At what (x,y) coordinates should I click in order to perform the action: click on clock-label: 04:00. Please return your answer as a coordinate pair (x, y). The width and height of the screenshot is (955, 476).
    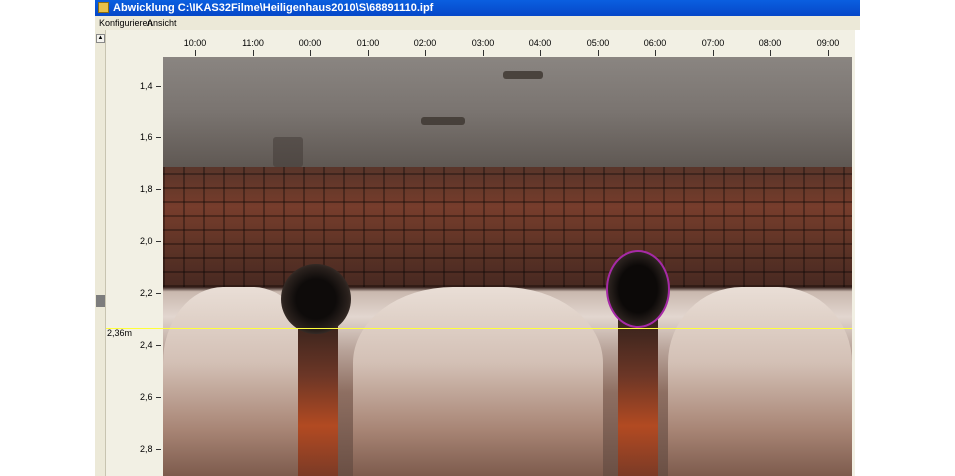
    Looking at the image, I should click on (540, 43).